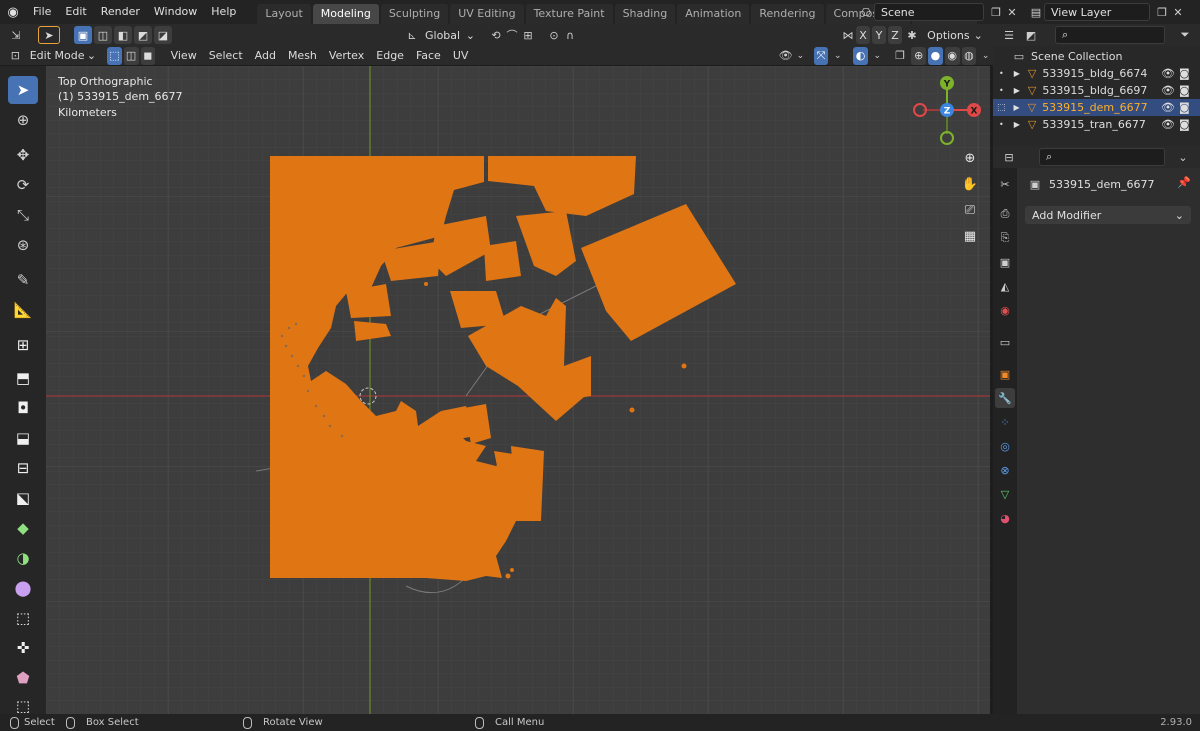 This screenshot has height=731, width=1200. I want to click on menu-select: Select, so click(226, 55).